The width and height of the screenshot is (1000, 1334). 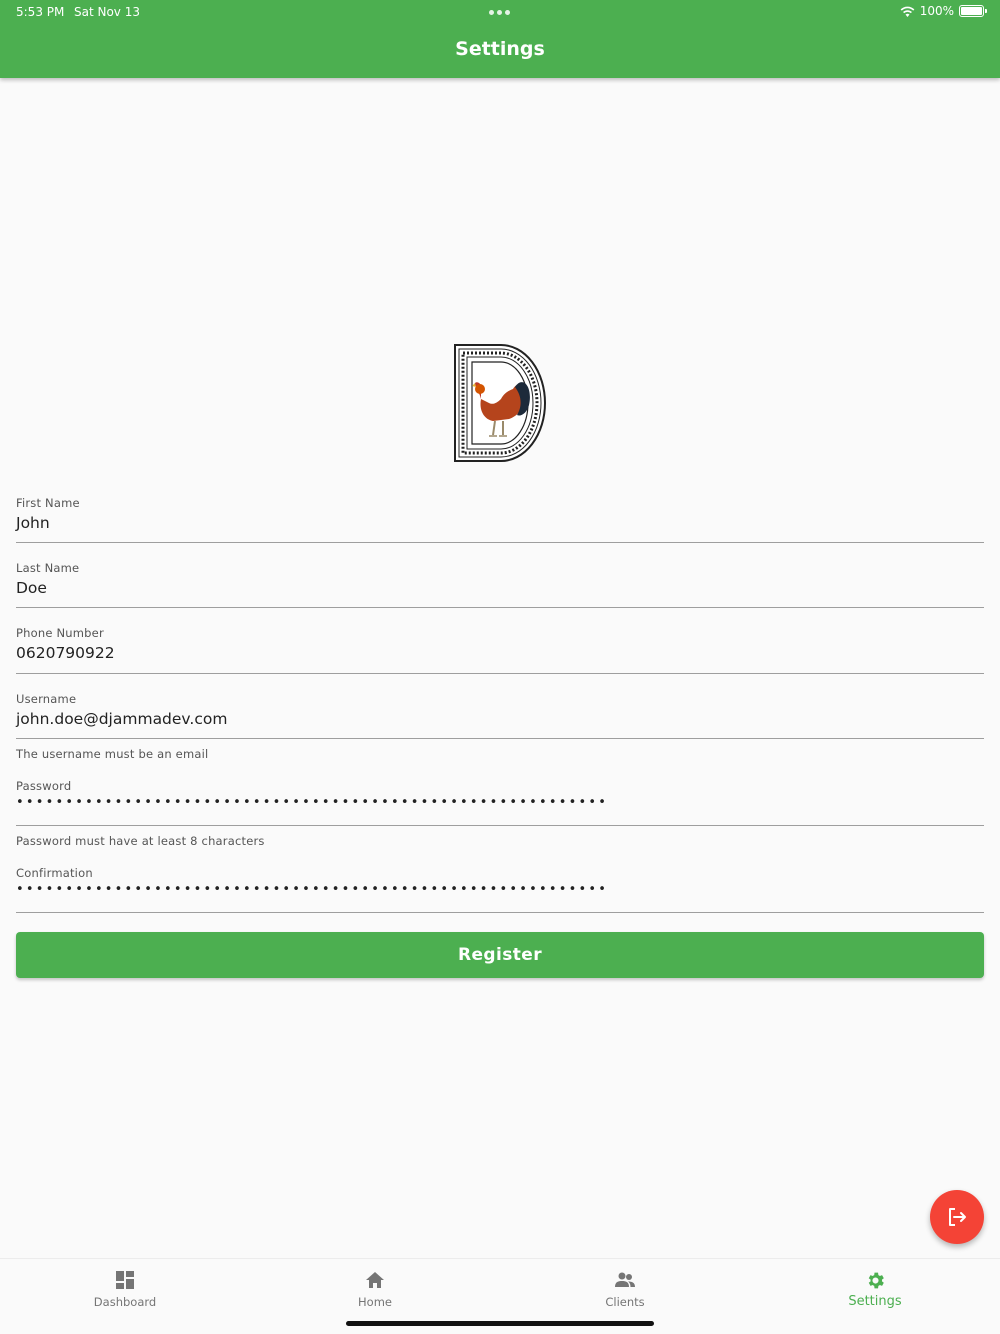 What do you see at coordinates (875, 1301) in the screenshot?
I see `nav-label-settings: Settings` at bounding box center [875, 1301].